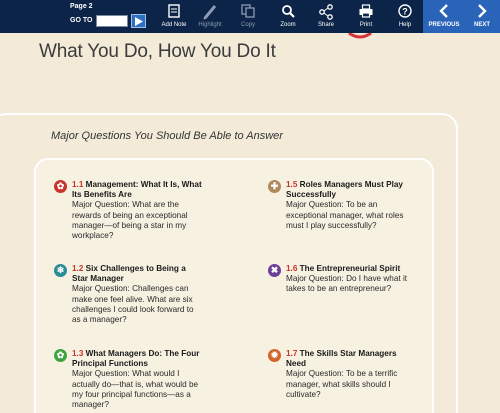  I want to click on sun-badge-icon: ✹, so click(274, 355).